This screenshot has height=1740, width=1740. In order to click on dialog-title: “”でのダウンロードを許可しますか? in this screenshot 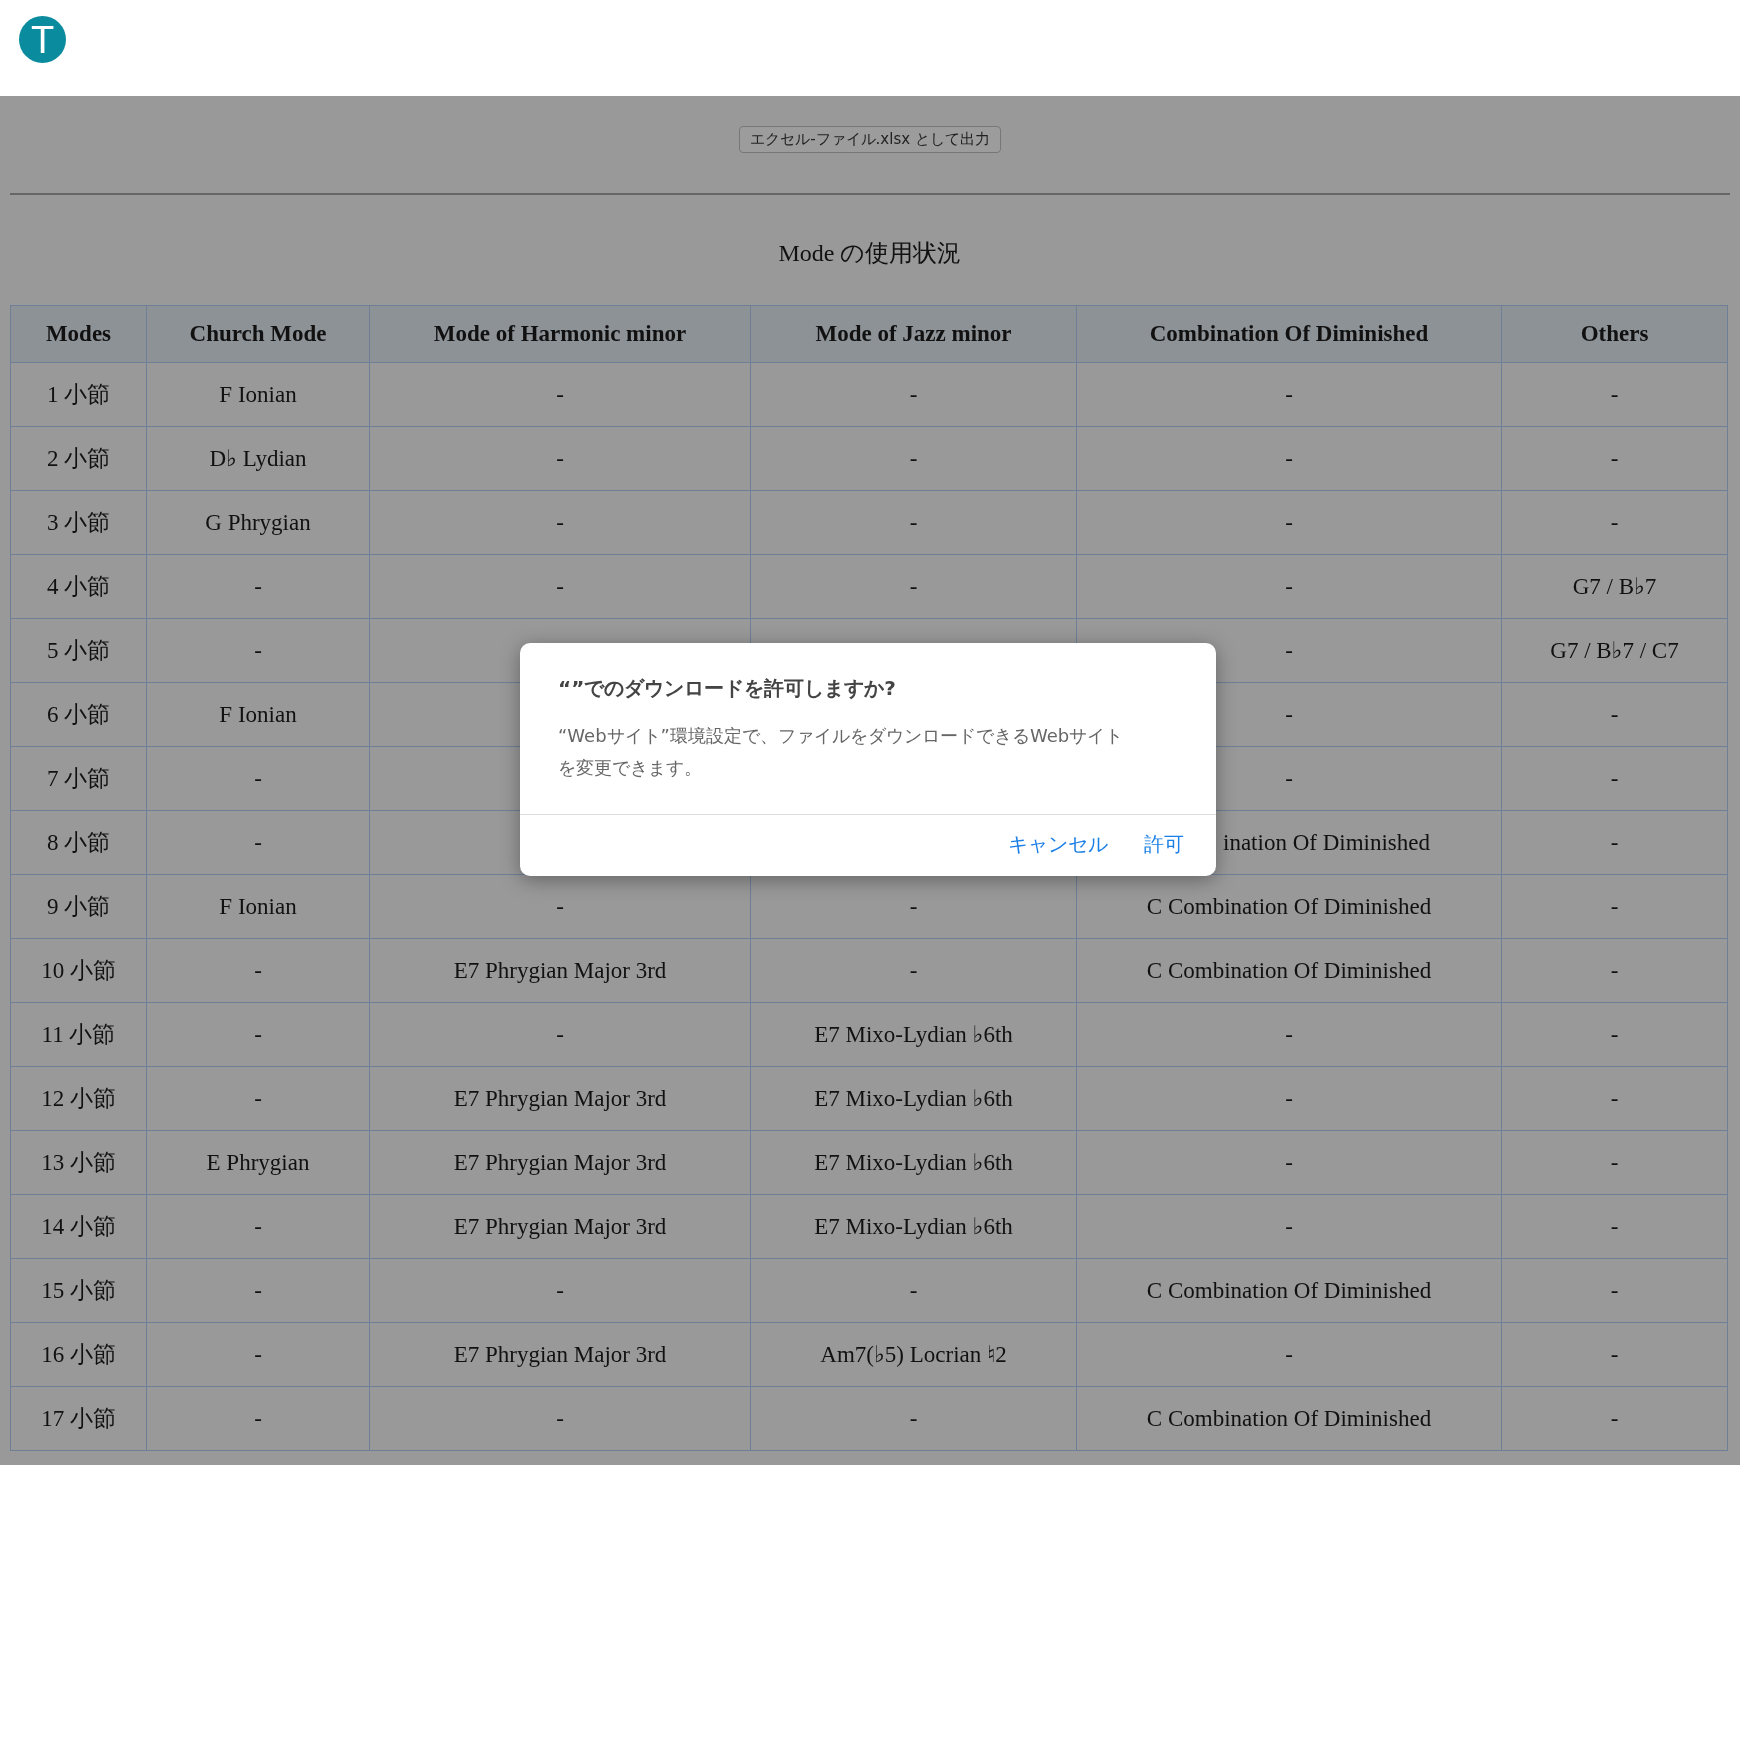, I will do `click(727, 688)`.